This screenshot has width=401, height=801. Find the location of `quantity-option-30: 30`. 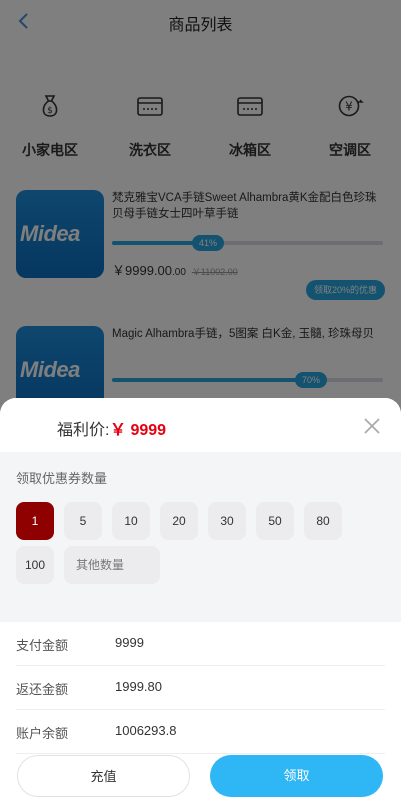

quantity-option-30: 30 is located at coordinates (227, 521).